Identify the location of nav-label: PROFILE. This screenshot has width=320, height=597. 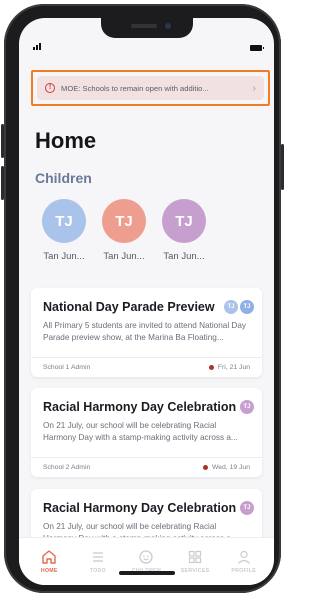
(243, 571).